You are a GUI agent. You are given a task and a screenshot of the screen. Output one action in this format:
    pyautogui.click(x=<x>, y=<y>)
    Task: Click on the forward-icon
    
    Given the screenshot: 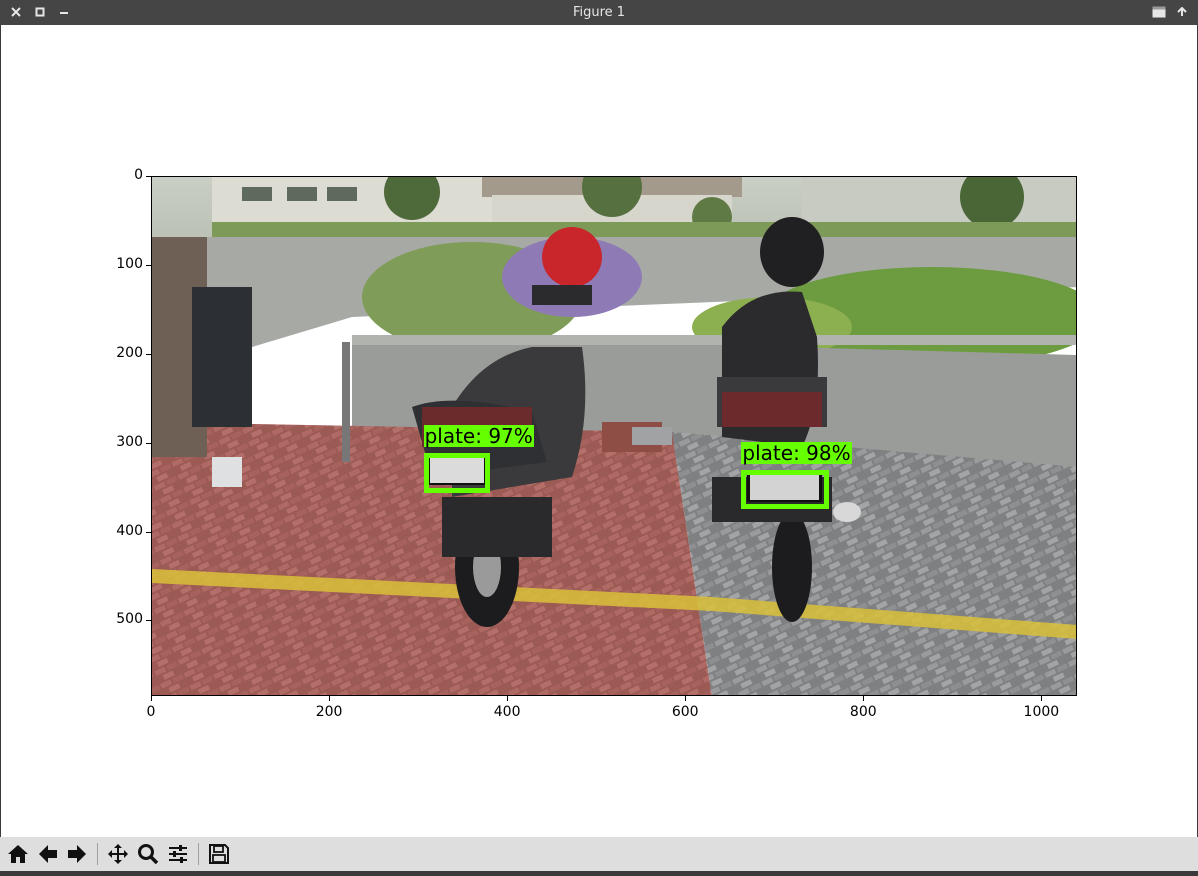 What is the action you would take?
    pyautogui.click(x=77, y=854)
    